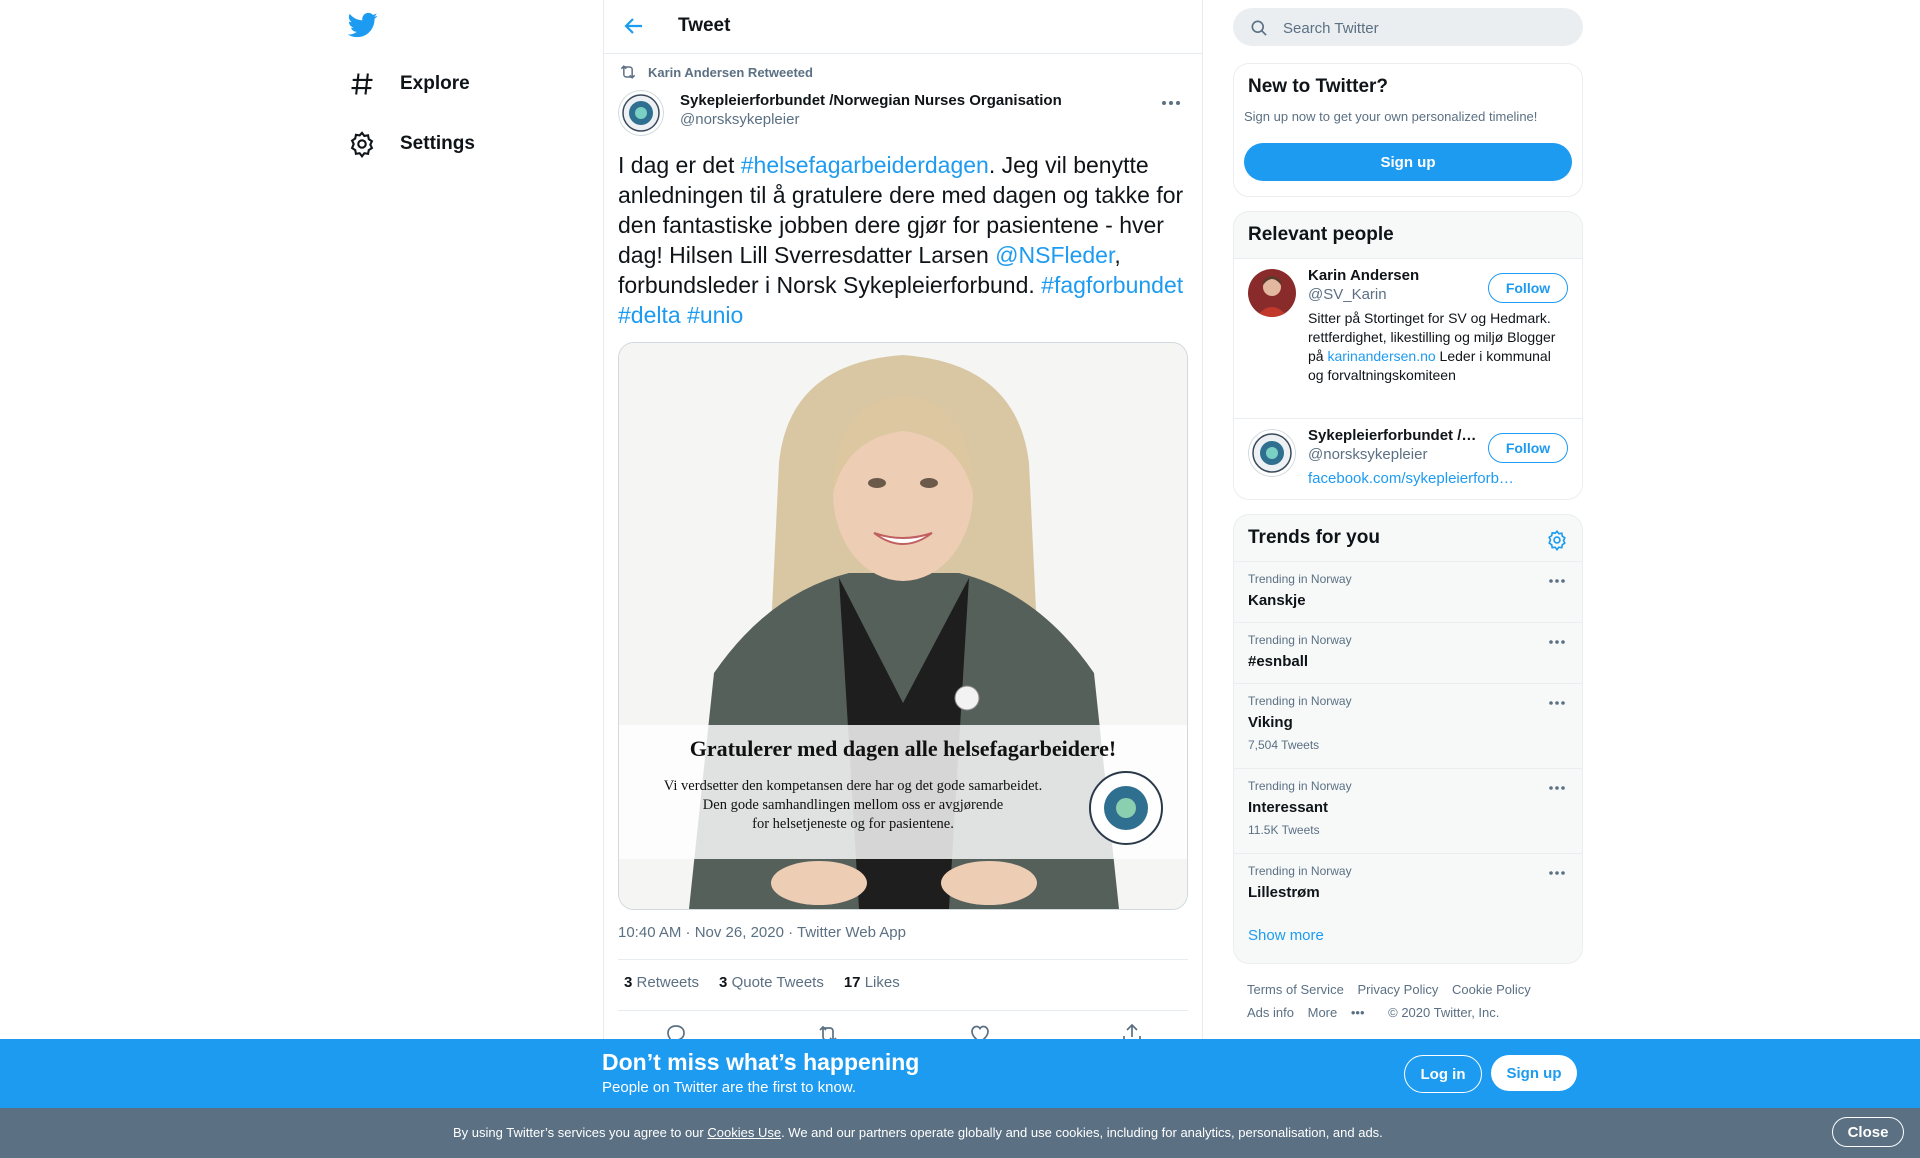 The image size is (1920, 1158). What do you see at coordinates (715, 315) in the screenshot?
I see `tweet-link: #unio` at bounding box center [715, 315].